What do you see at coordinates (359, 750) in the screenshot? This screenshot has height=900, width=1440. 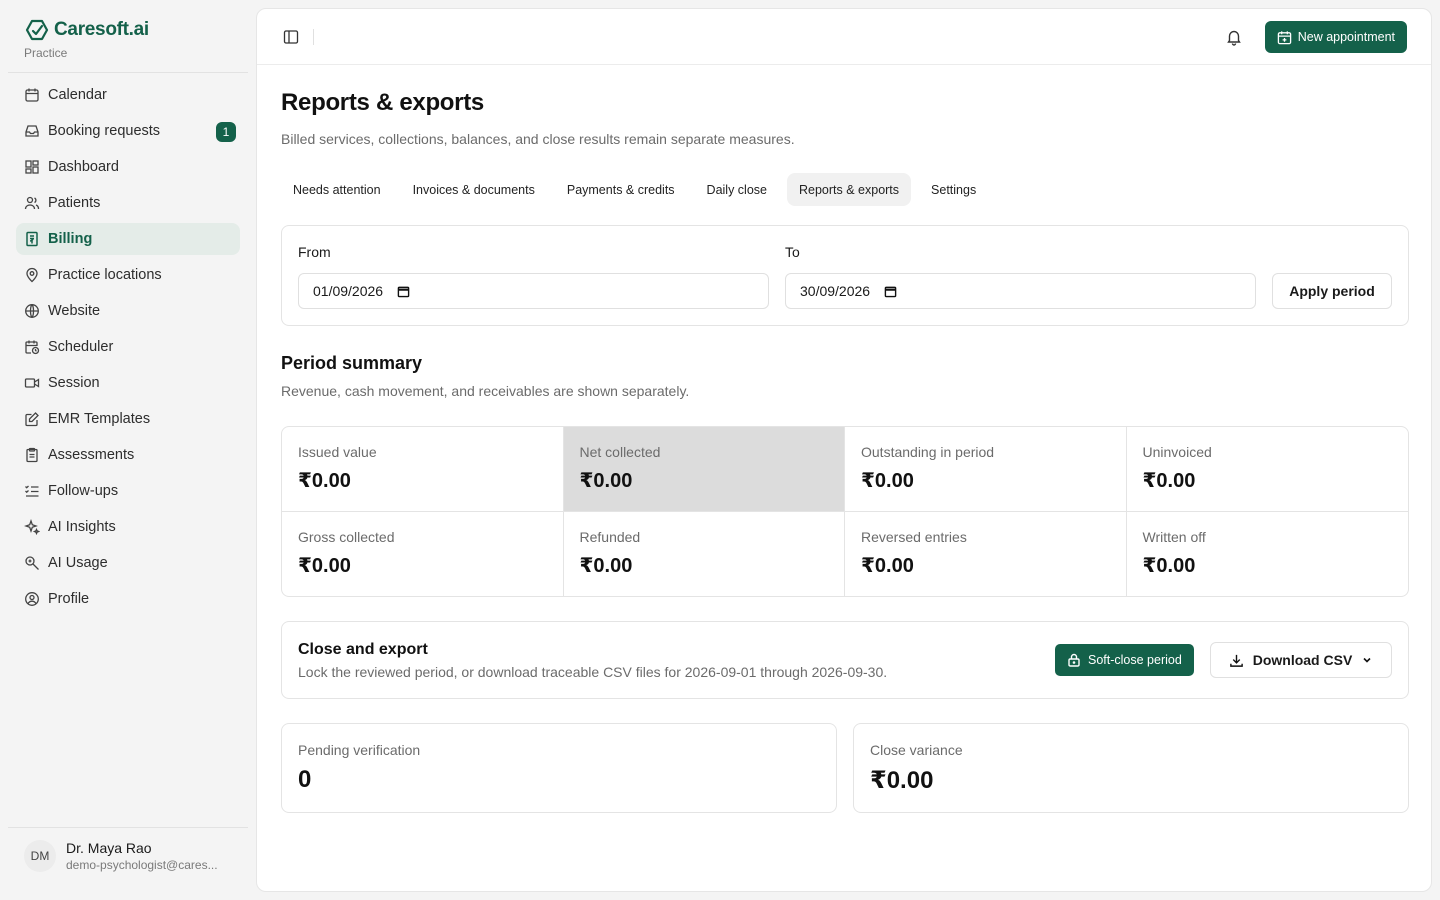 I see `pending-label: Pending verification` at bounding box center [359, 750].